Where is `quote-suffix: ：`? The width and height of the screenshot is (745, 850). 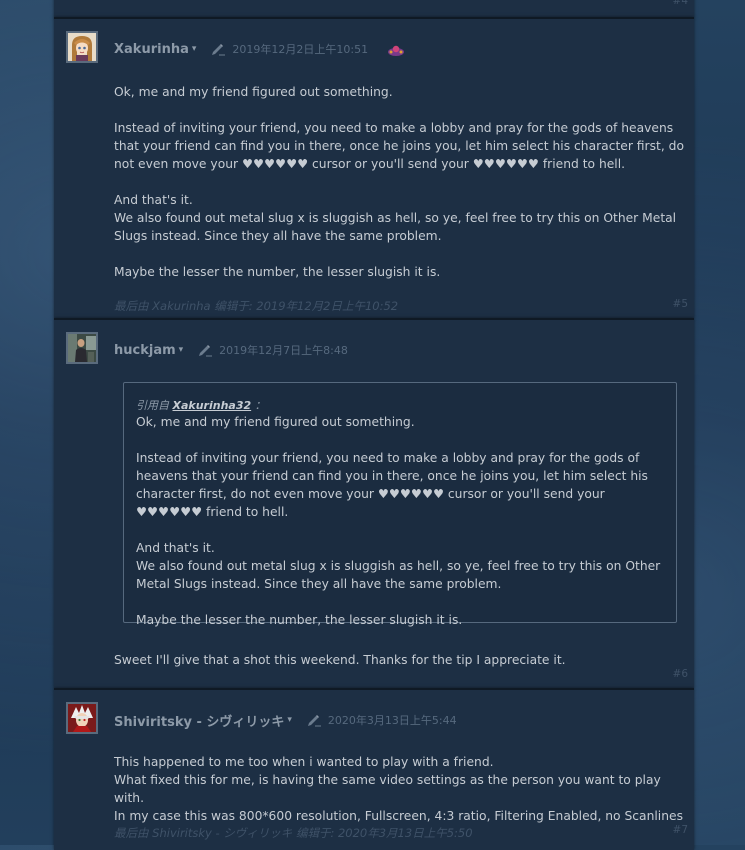
quote-suffix: ： is located at coordinates (260, 405).